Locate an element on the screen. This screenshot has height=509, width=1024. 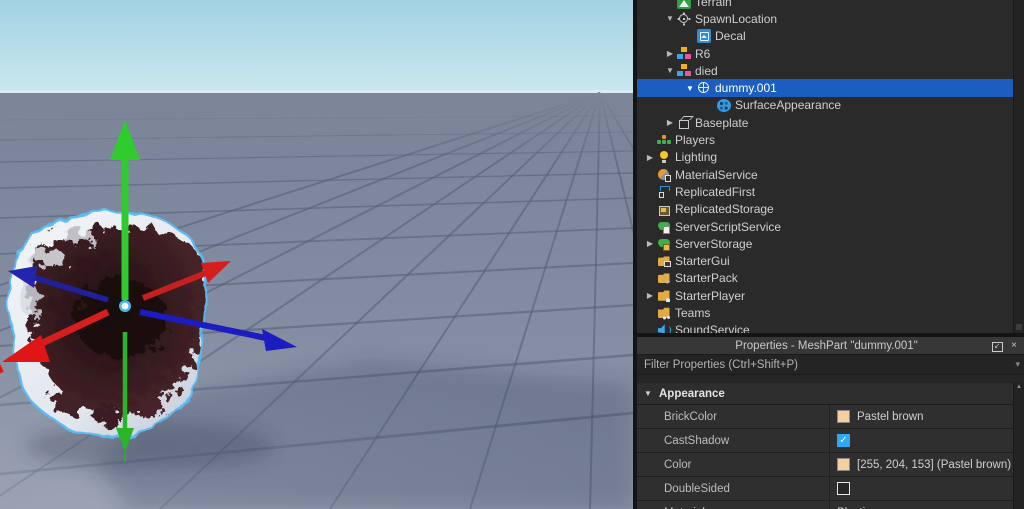
close-panel-button: × is located at coordinates (1014, 345).